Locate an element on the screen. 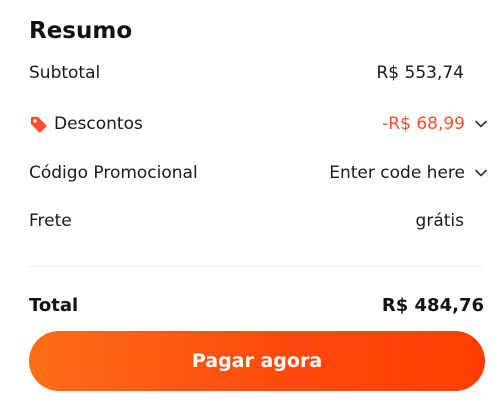 Image resolution: width=500 pixels, height=407 pixels. discounts-row: Descontos -R$ 68,99 is located at coordinates (259, 124).